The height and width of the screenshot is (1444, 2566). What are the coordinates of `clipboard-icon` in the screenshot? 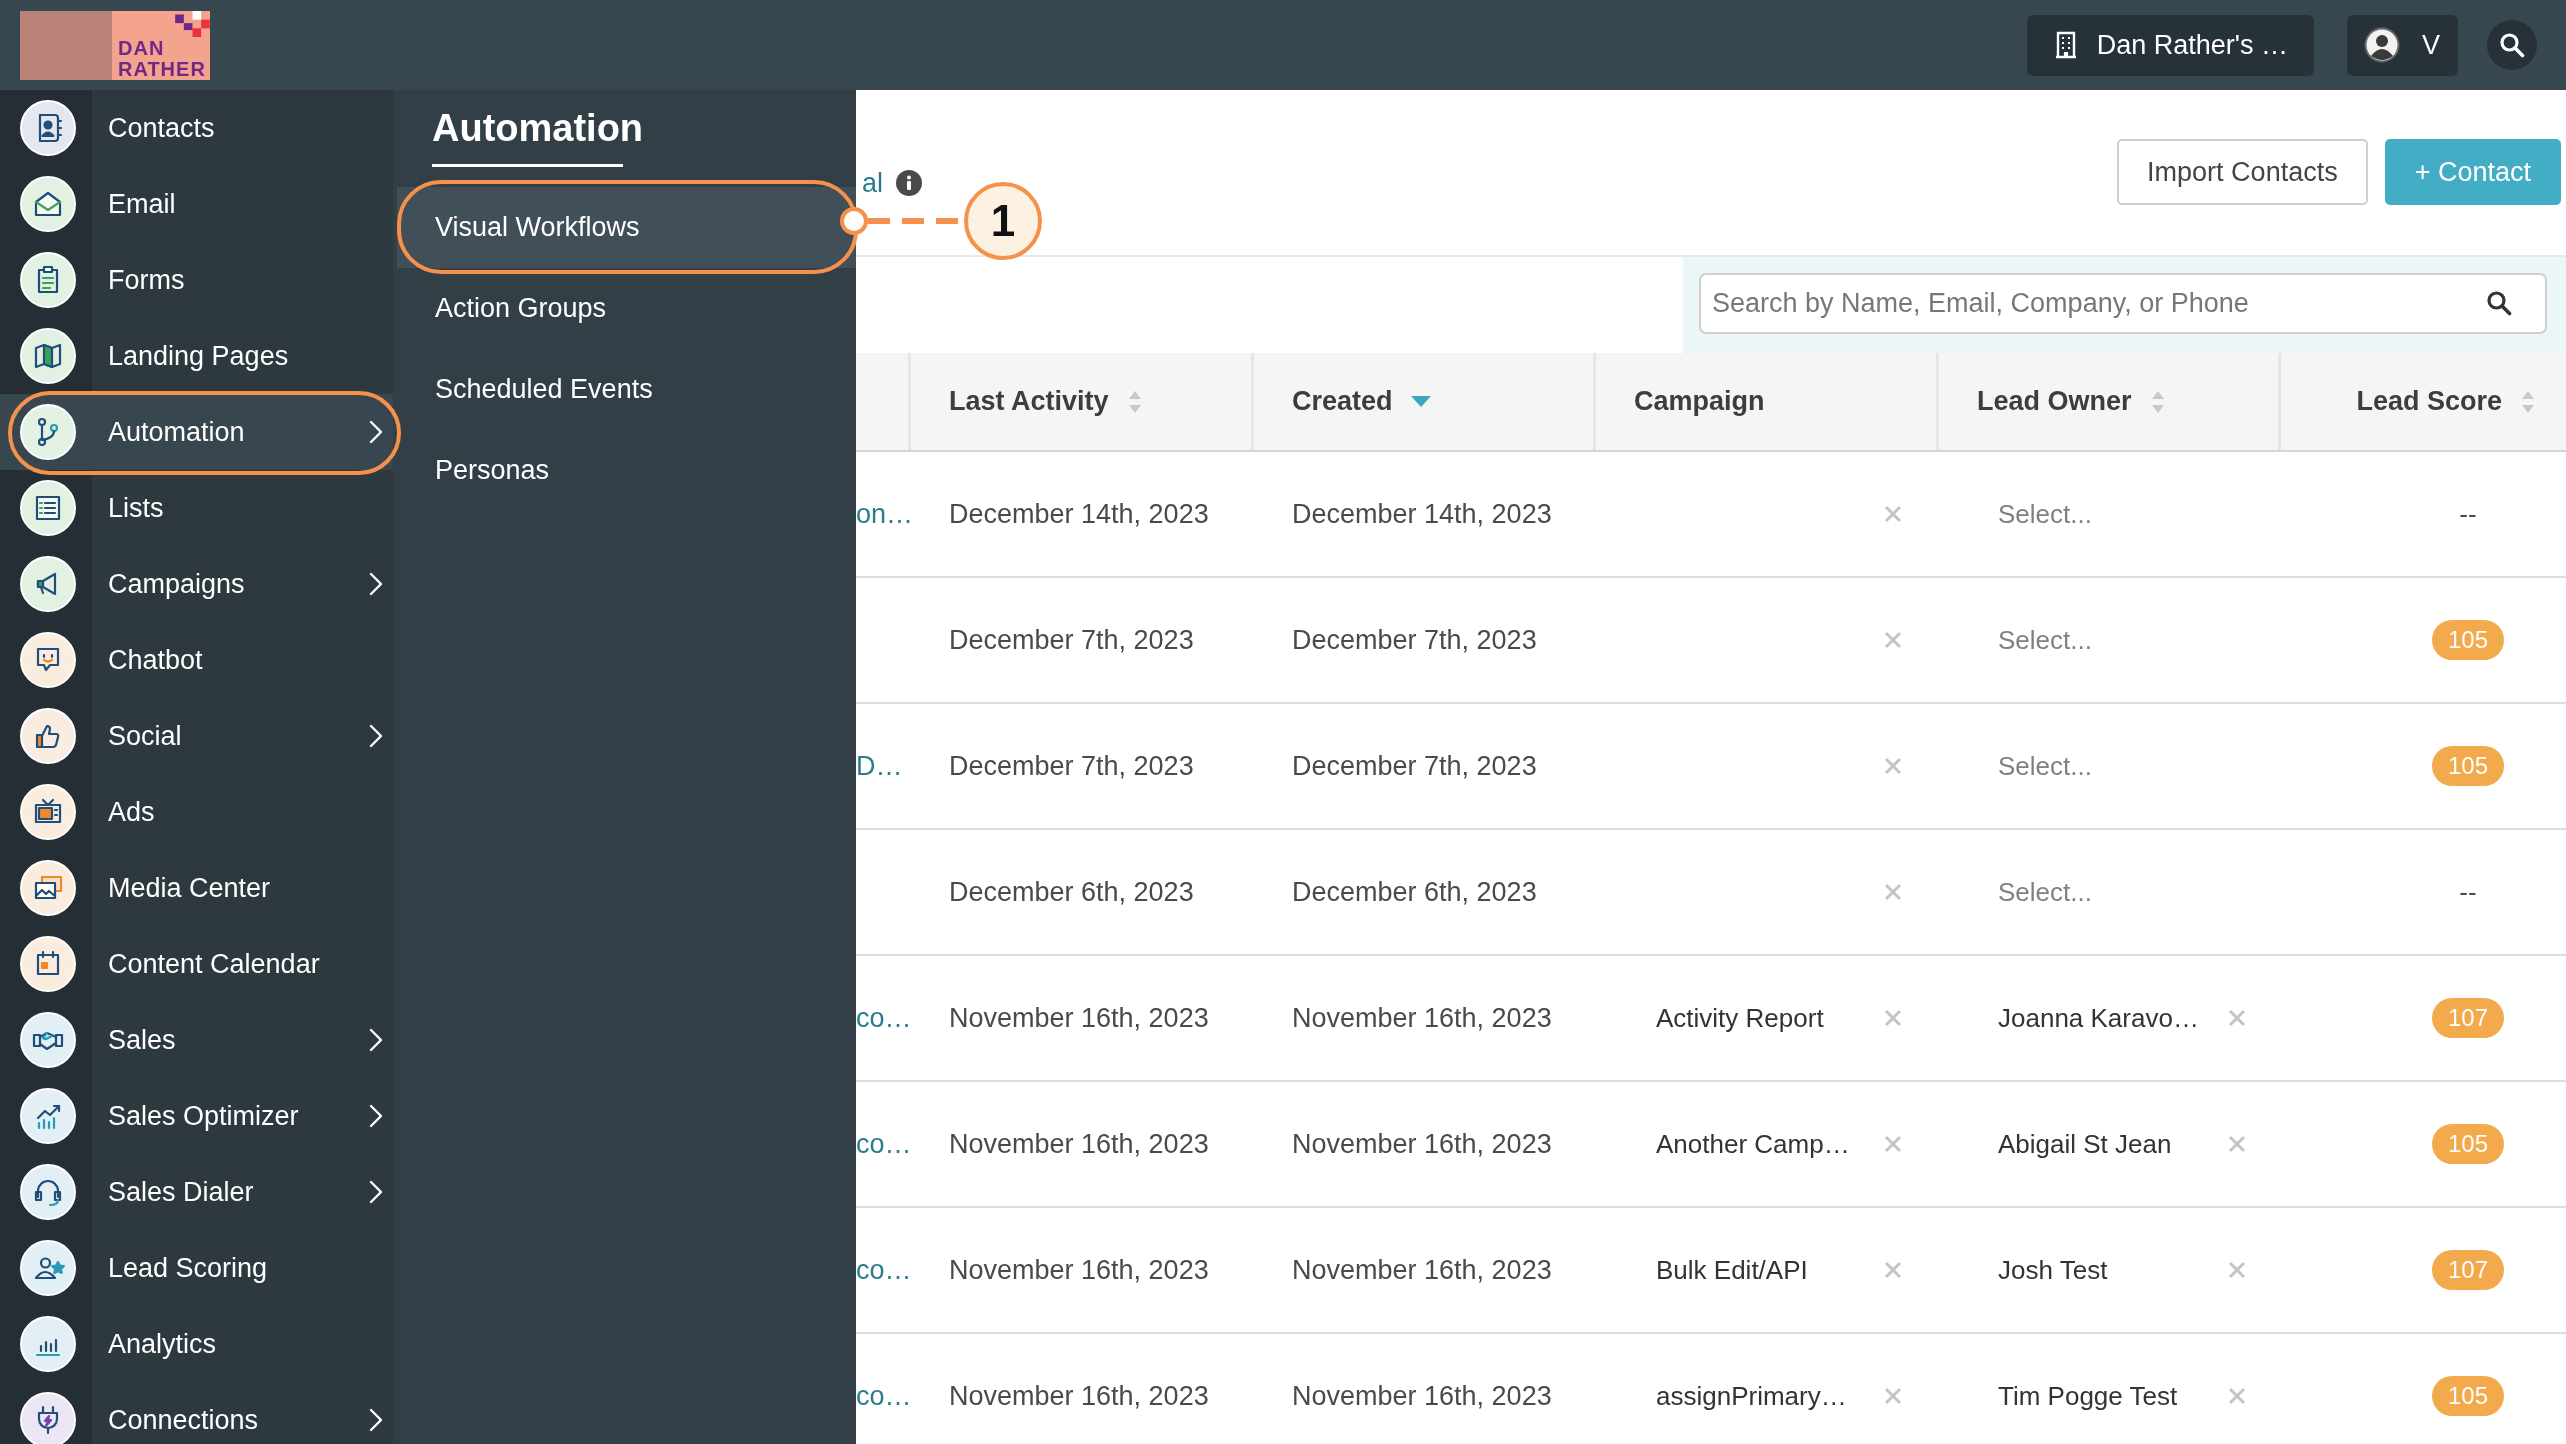 It's located at (48, 280).